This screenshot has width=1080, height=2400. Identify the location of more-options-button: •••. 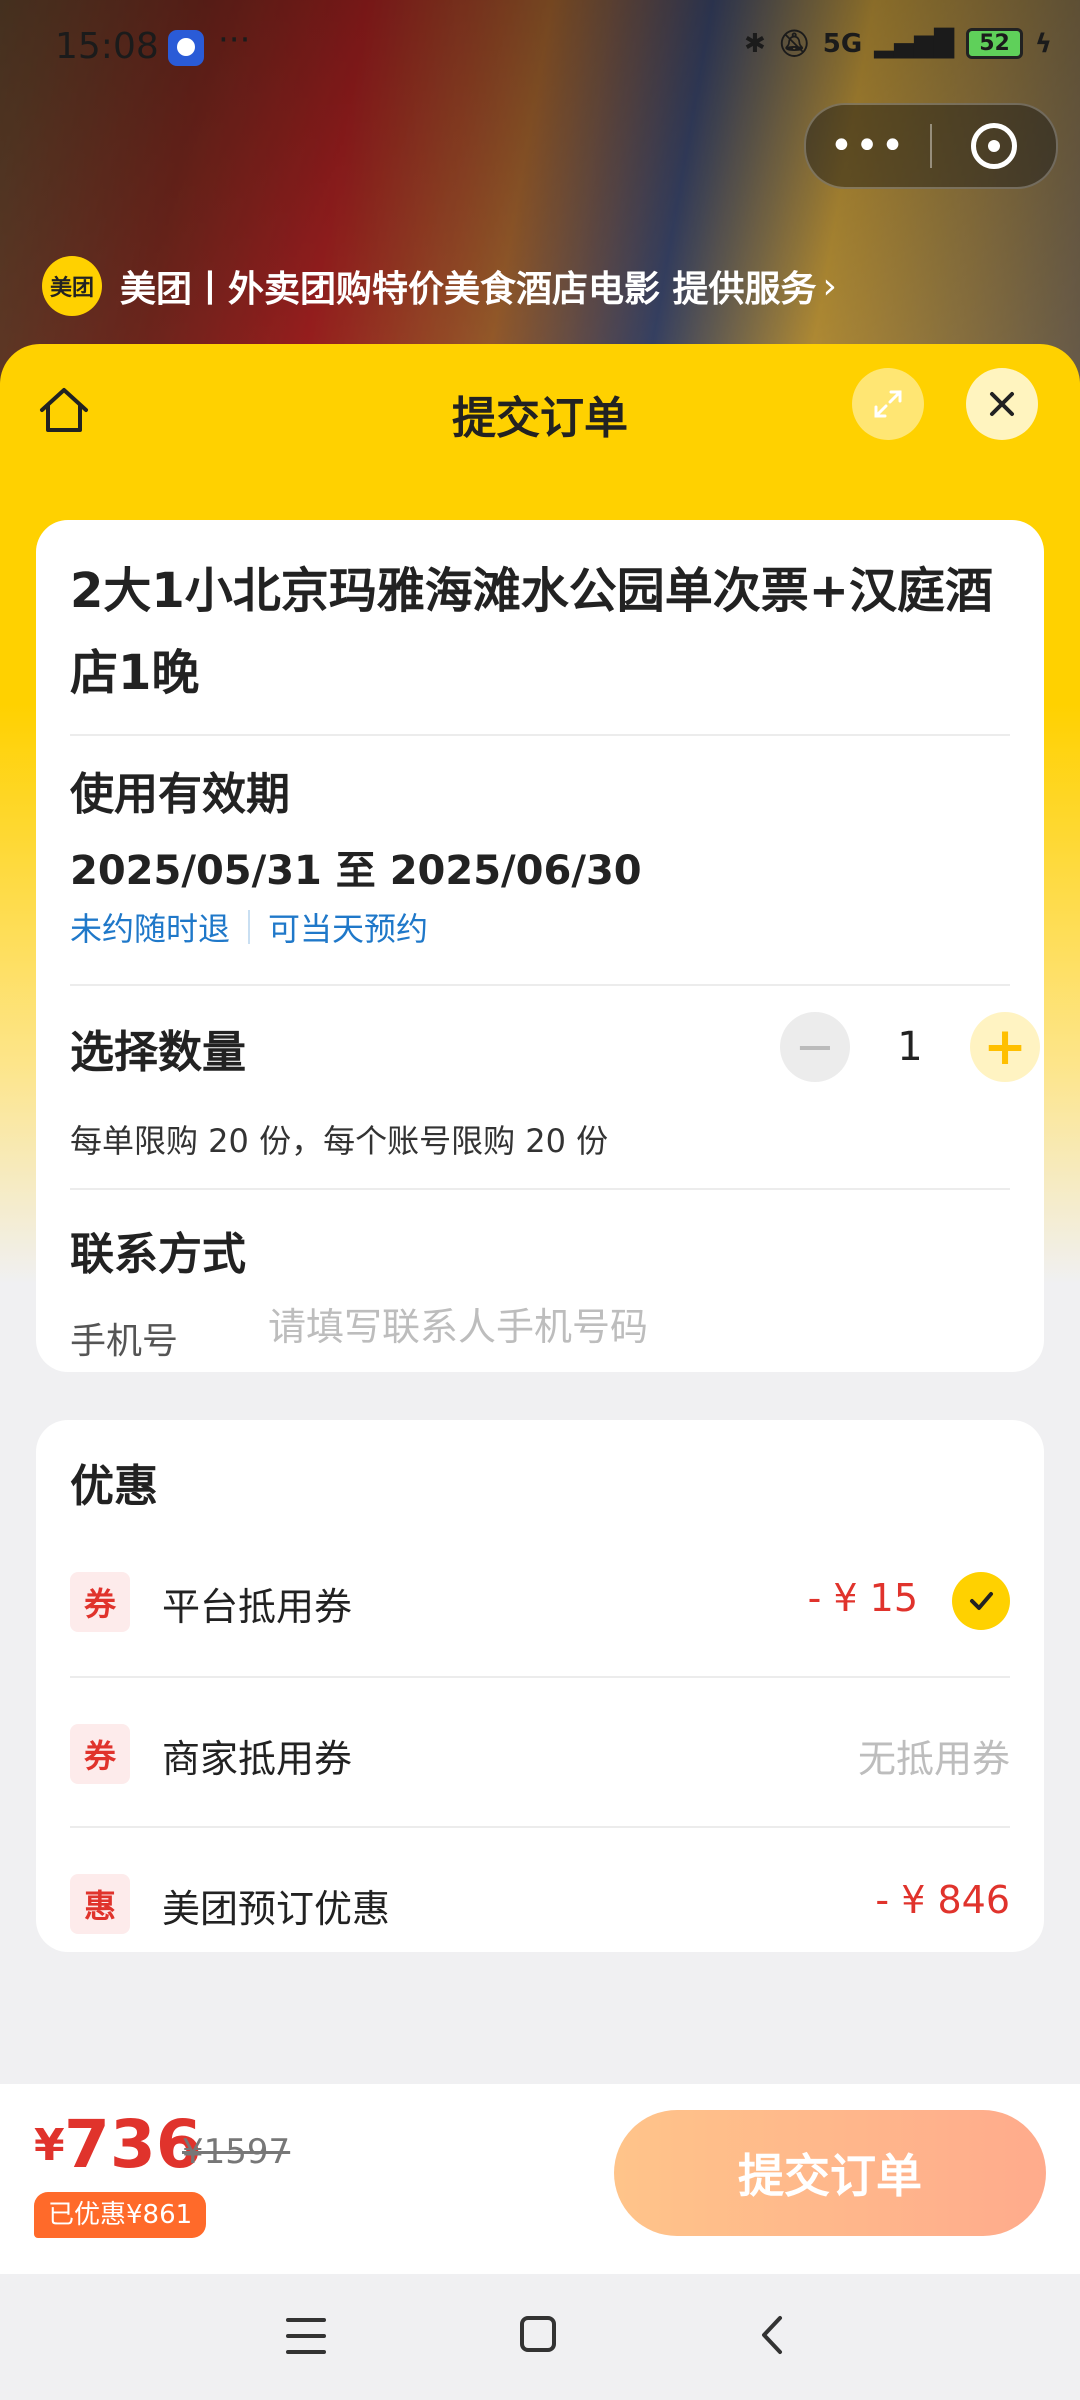
(868, 146).